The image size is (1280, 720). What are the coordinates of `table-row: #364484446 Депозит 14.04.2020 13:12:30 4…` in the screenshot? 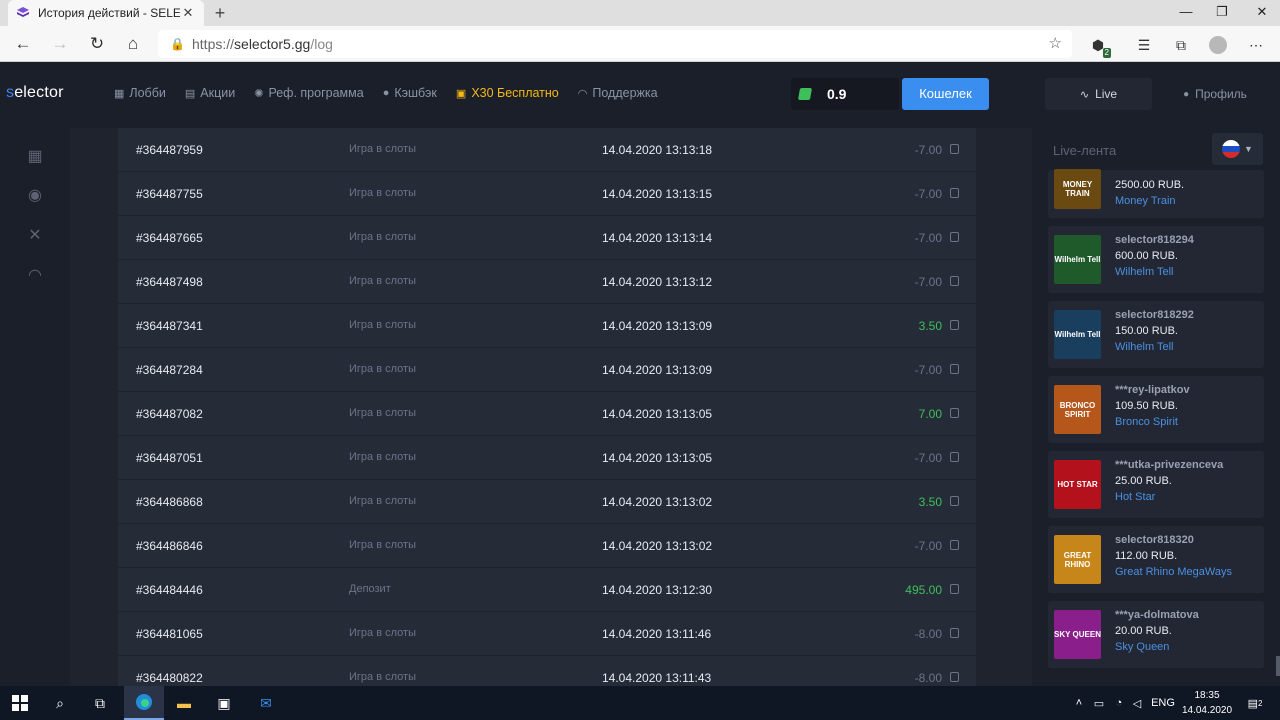 It's located at (547, 590).